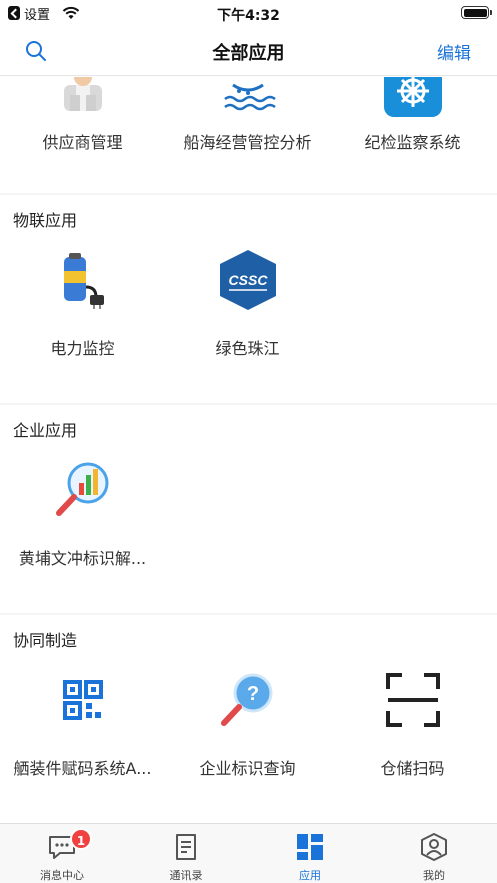 Image resolution: width=497 pixels, height=883 pixels. I want to click on edit-button: 编辑, so click(454, 51).